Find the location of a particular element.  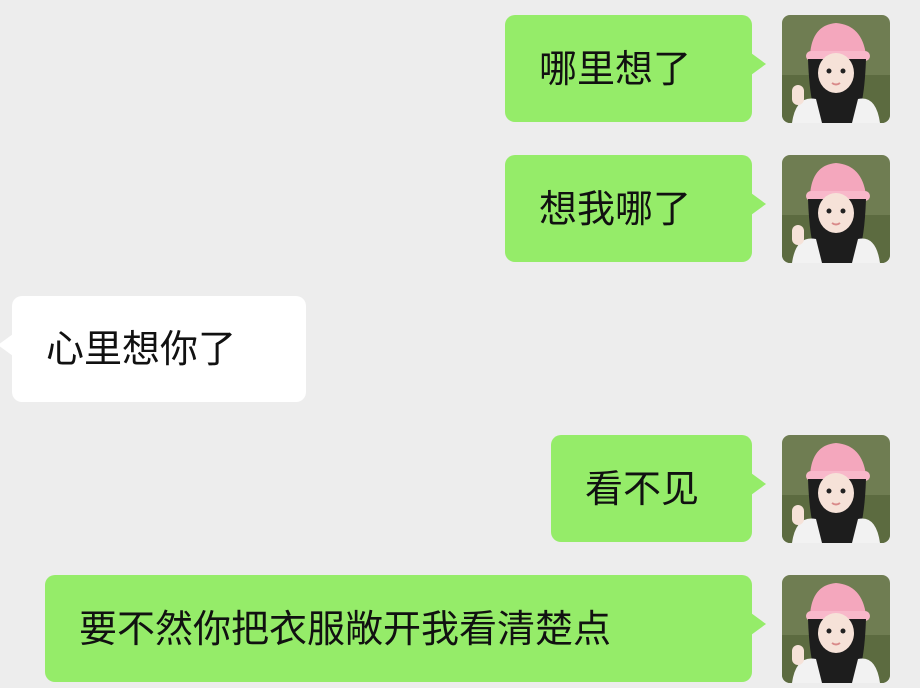

message-bubble-sent: 要不然你把衣服敞开我看清楚点 is located at coordinates (405, 628).